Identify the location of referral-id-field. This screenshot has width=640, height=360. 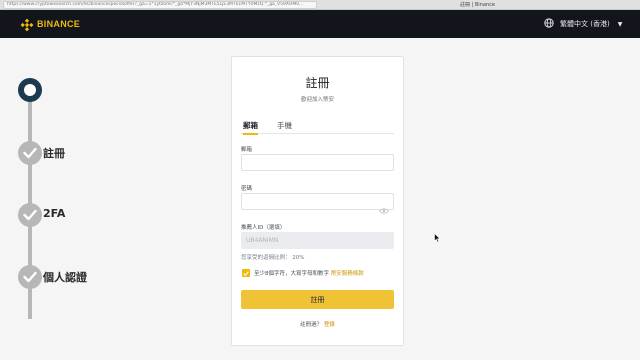
(317, 240).